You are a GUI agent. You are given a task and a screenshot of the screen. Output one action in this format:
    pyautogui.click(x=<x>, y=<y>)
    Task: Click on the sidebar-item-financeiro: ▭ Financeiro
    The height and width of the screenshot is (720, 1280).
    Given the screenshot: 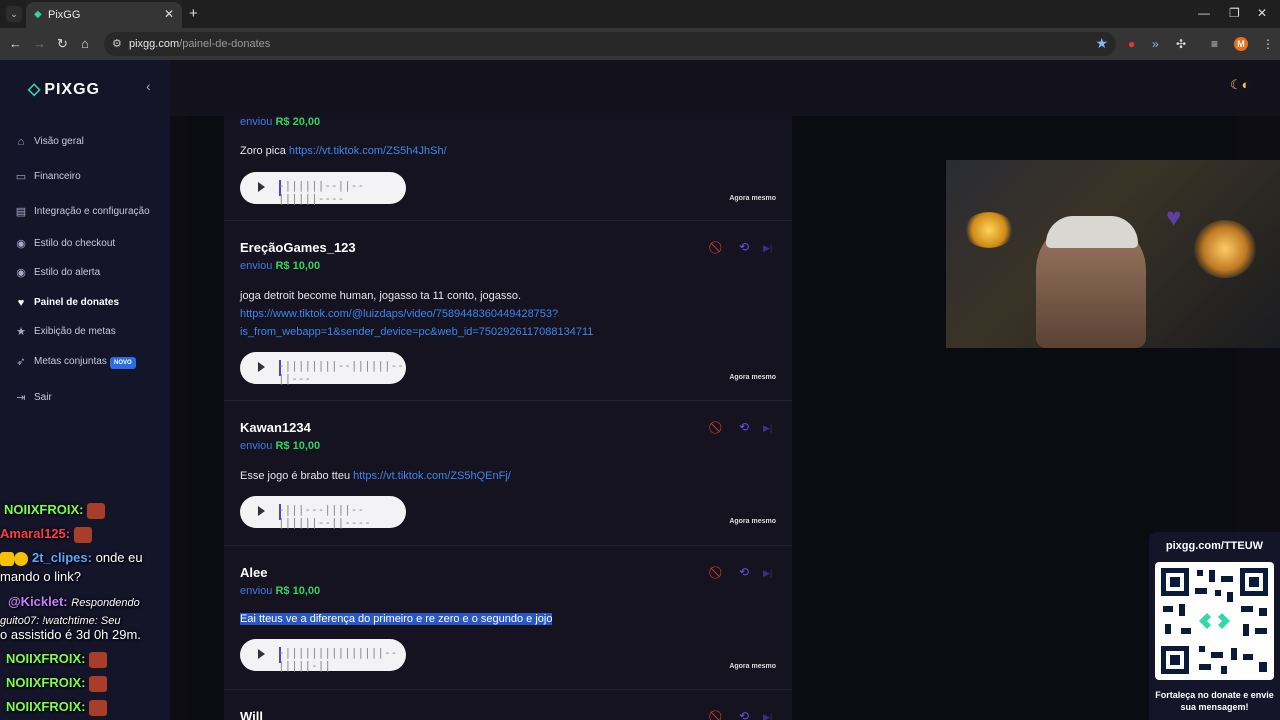 What is the action you would take?
    pyautogui.click(x=89, y=178)
    